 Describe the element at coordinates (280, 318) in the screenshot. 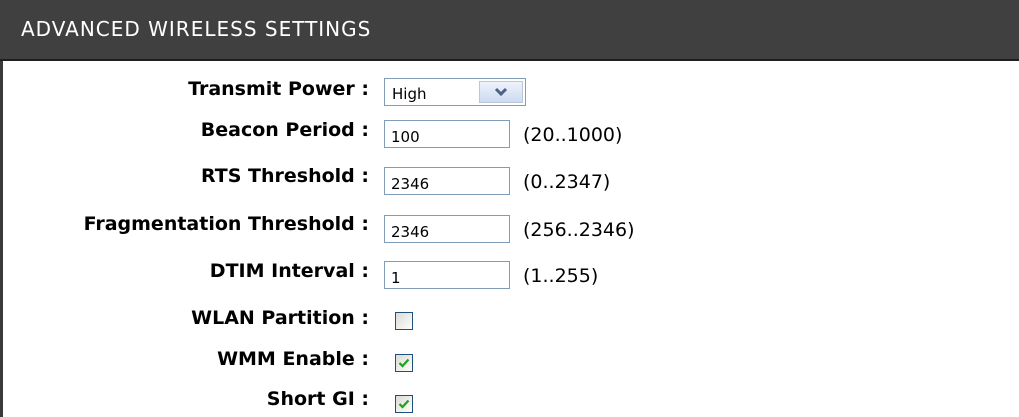

I see `wlan-partition-label: WLAN Partition :` at that location.